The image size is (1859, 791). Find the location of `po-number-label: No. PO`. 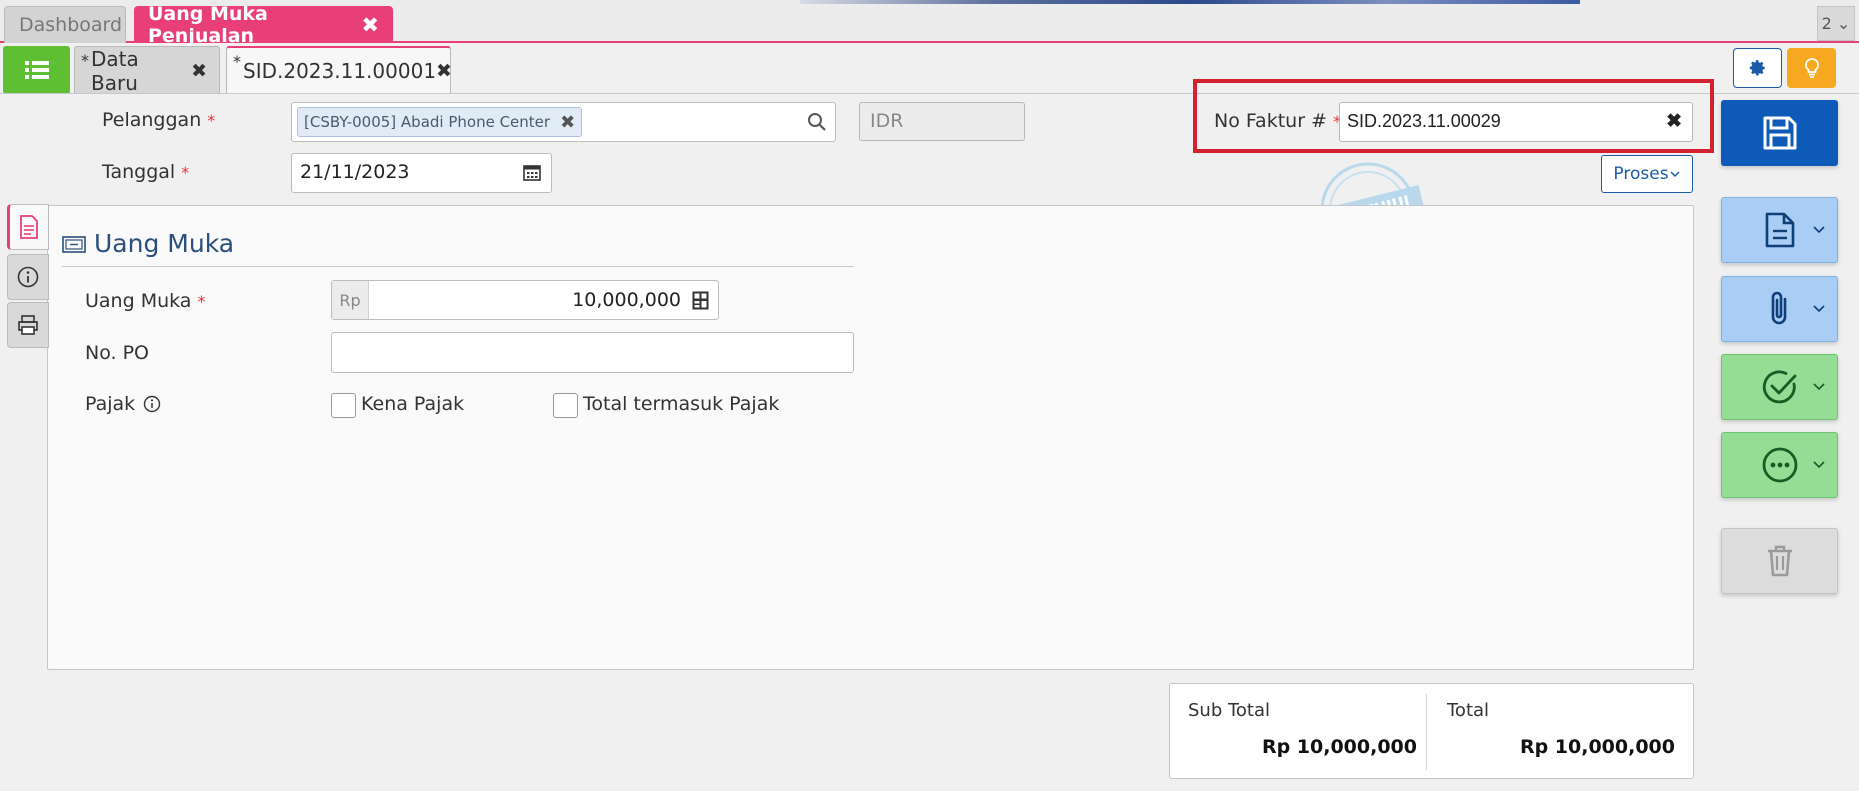

po-number-label: No. PO is located at coordinates (117, 353).